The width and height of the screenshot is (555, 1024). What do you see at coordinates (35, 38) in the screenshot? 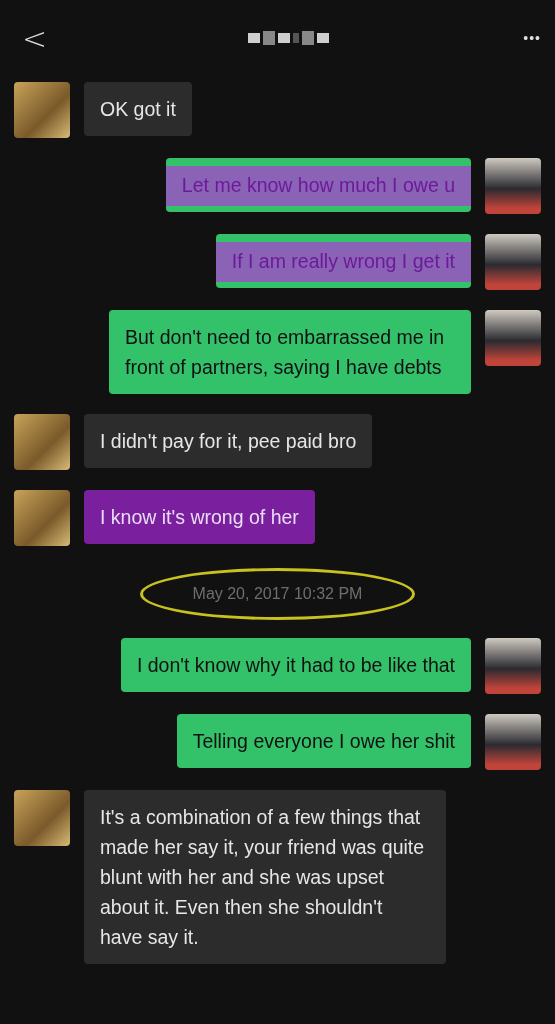
I see `back-button: <` at bounding box center [35, 38].